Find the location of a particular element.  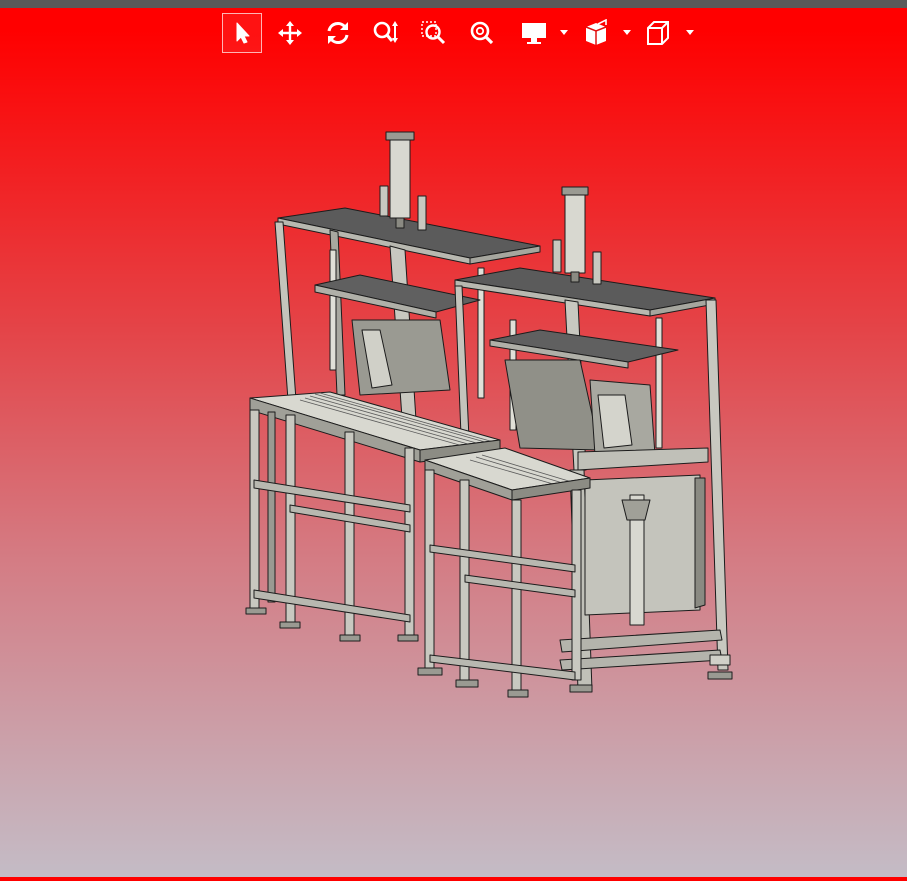

view-orientation-dropdown is located at coordinates (690, 32).